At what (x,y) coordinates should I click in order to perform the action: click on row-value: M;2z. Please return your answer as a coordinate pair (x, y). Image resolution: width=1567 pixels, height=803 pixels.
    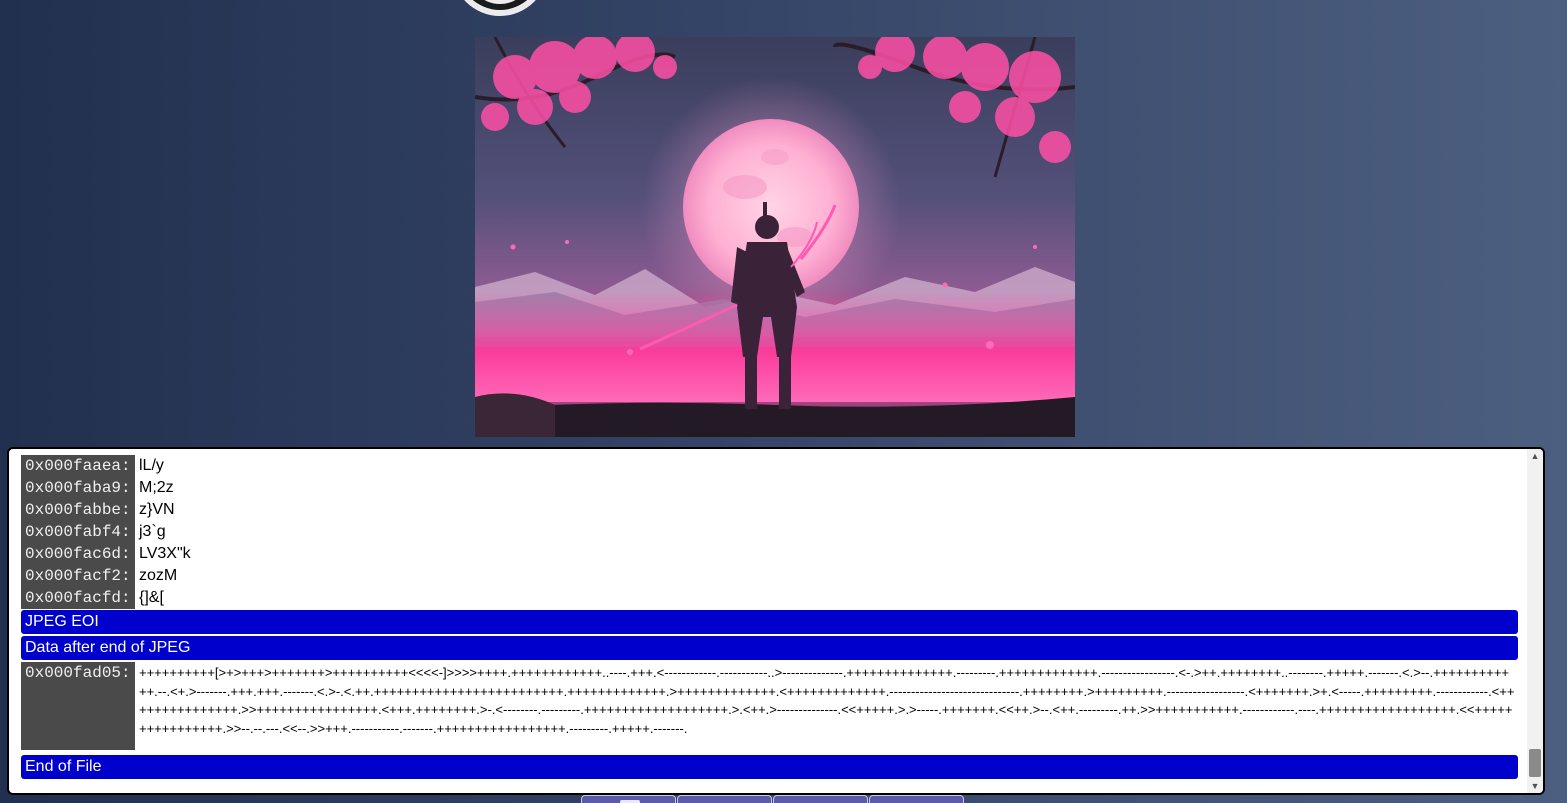
    Looking at the image, I should click on (156, 487).